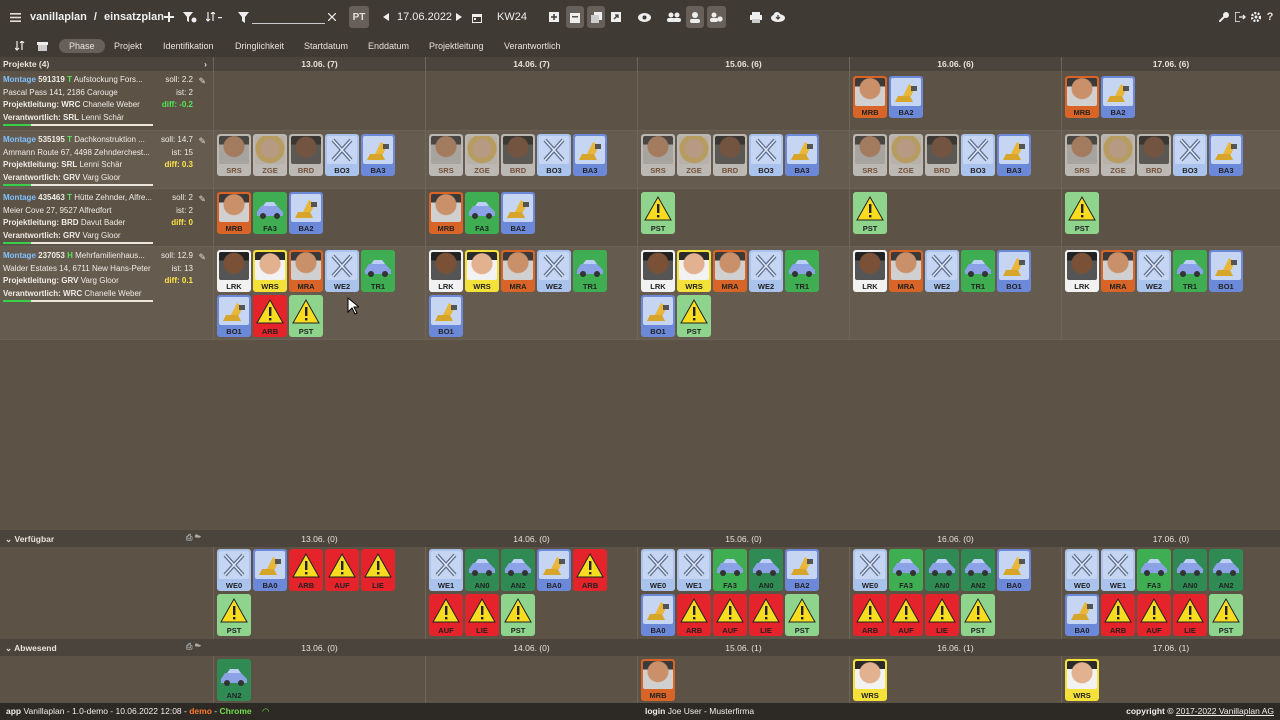 This screenshot has width=1280, height=720. What do you see at coordinates (1225, 711) in the screenshot?
I see `copyright-link: 2017-2022 Vanillaplan AG` at bounding box center [1225, 711].